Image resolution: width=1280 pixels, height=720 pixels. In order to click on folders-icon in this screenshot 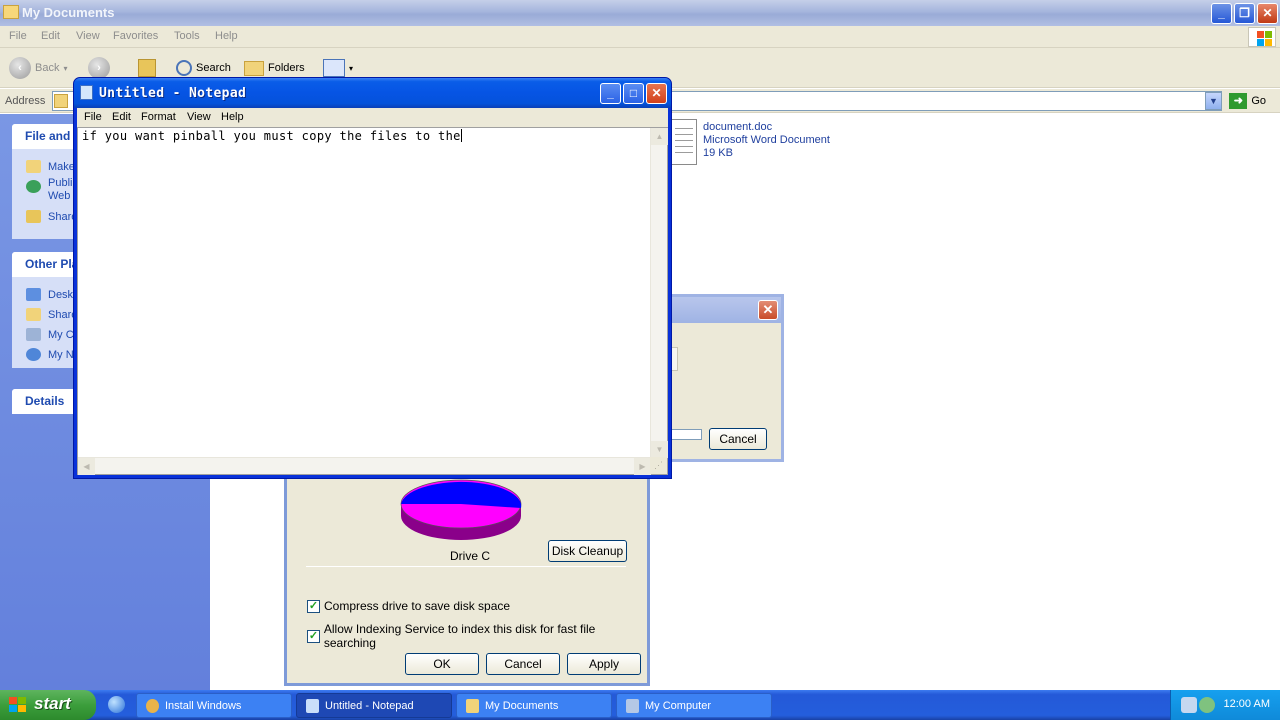, I will do `click(254, 68)`.